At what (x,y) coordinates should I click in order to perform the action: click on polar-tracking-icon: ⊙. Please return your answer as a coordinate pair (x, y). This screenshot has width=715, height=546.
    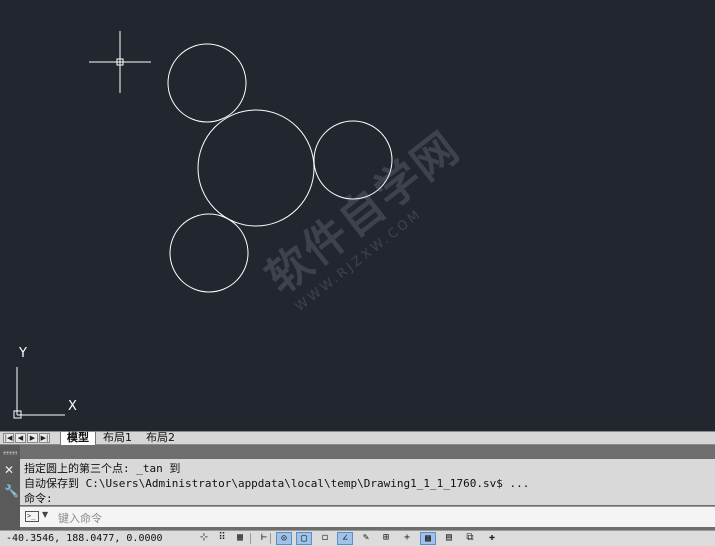
    Looking at the image, I should click on (284, 538).